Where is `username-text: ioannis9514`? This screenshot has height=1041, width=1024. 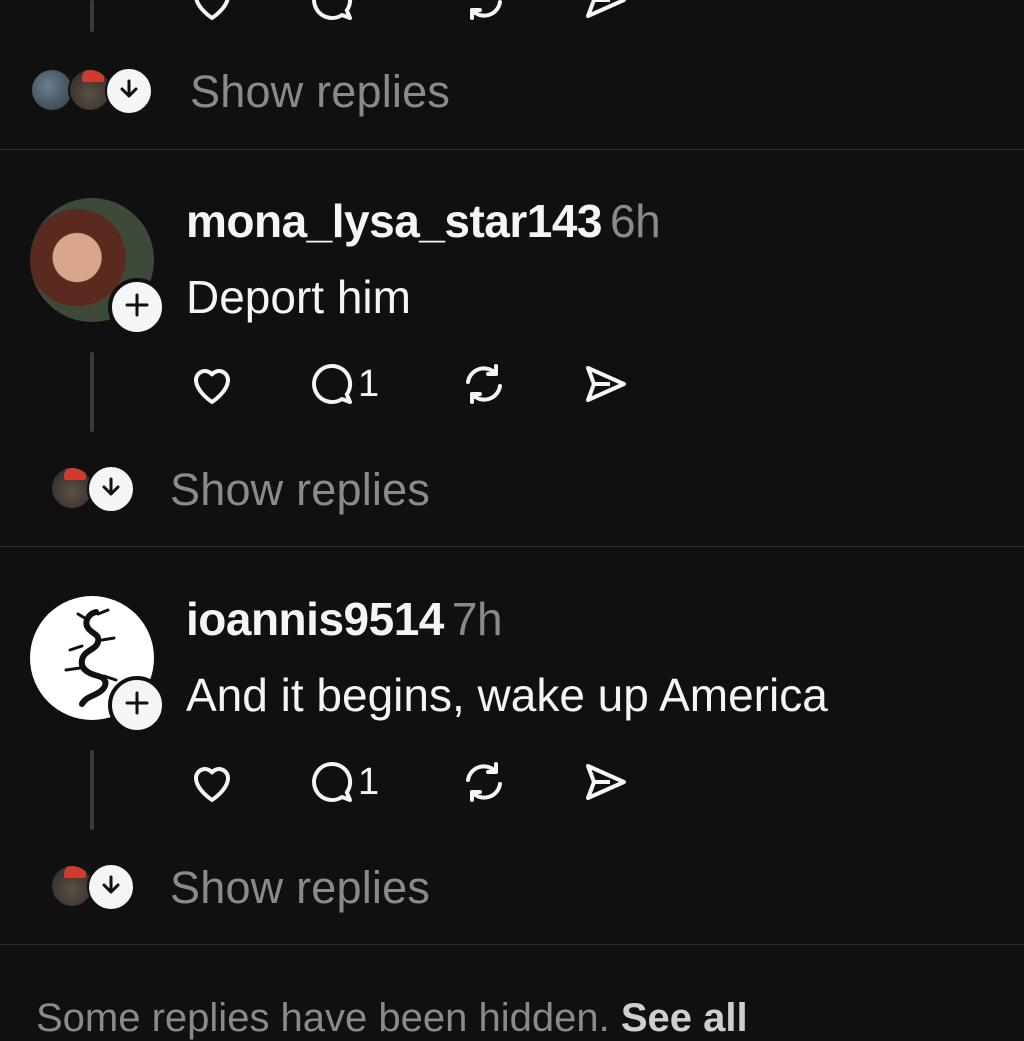
username-text: ioannis9514 is located at coordinates (315, 619).